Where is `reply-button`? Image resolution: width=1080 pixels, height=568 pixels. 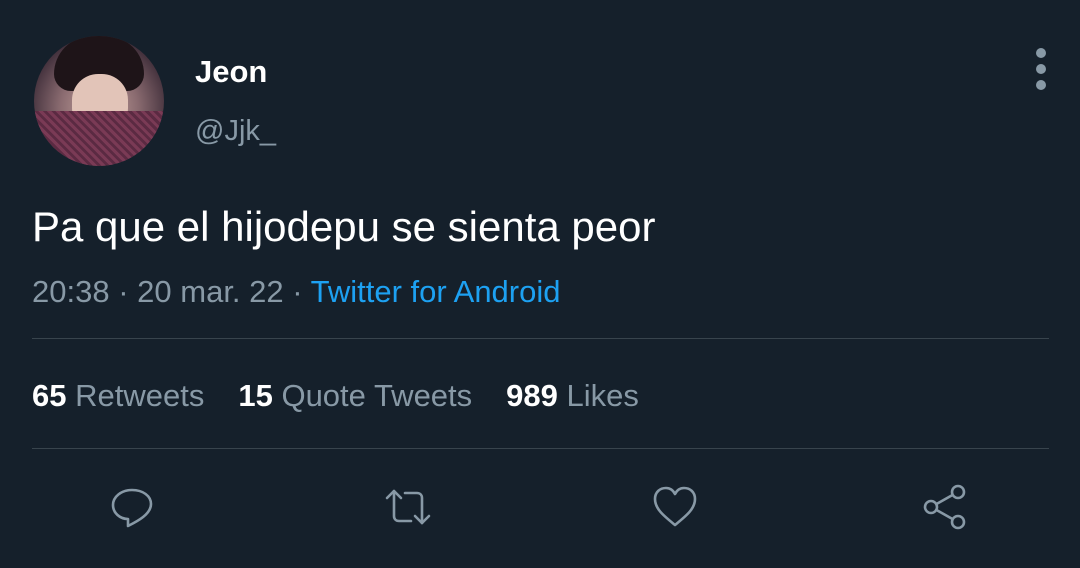
reply-button is located at coordinates (132, 507).